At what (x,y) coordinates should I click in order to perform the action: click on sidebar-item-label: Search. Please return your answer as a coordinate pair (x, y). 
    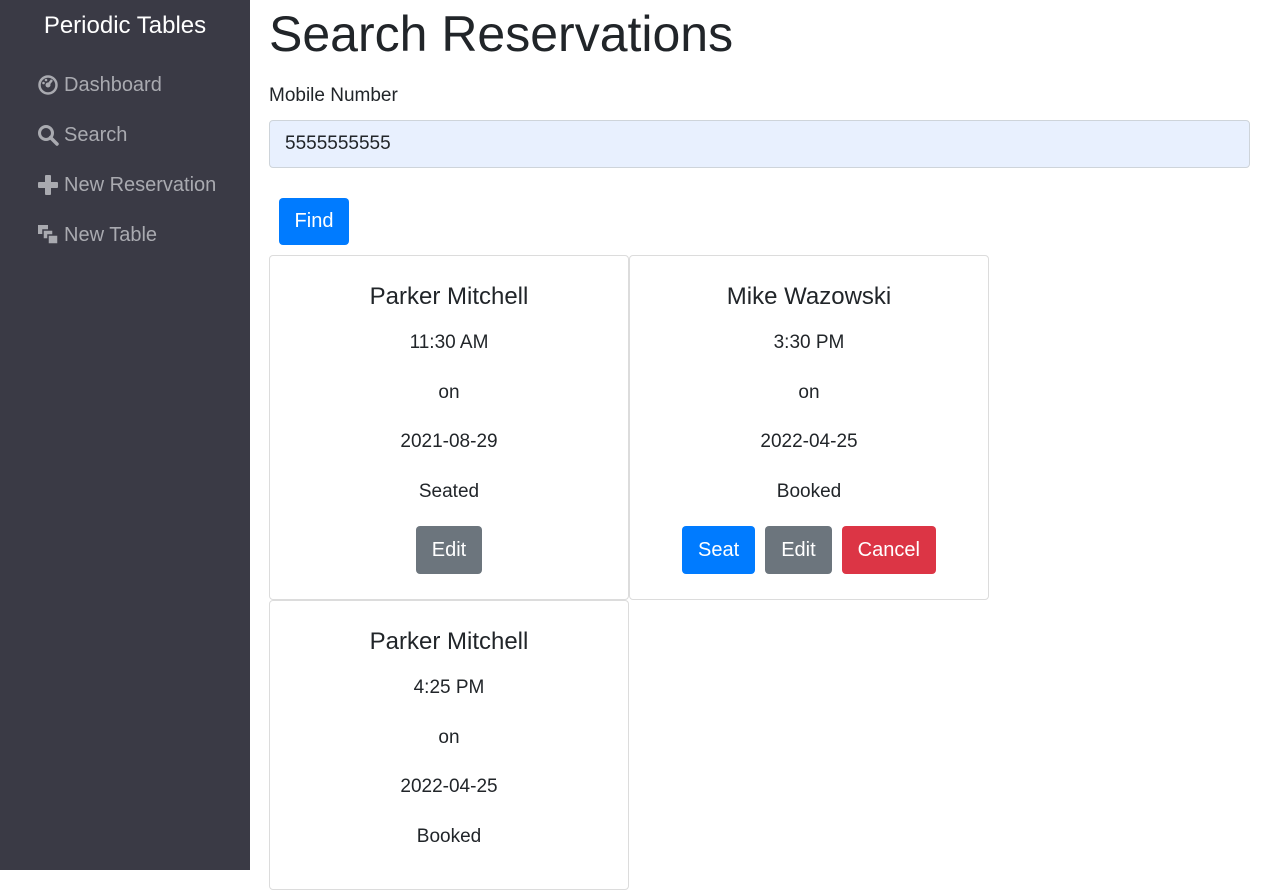
    Looking at the image, I should click on (96, 134).